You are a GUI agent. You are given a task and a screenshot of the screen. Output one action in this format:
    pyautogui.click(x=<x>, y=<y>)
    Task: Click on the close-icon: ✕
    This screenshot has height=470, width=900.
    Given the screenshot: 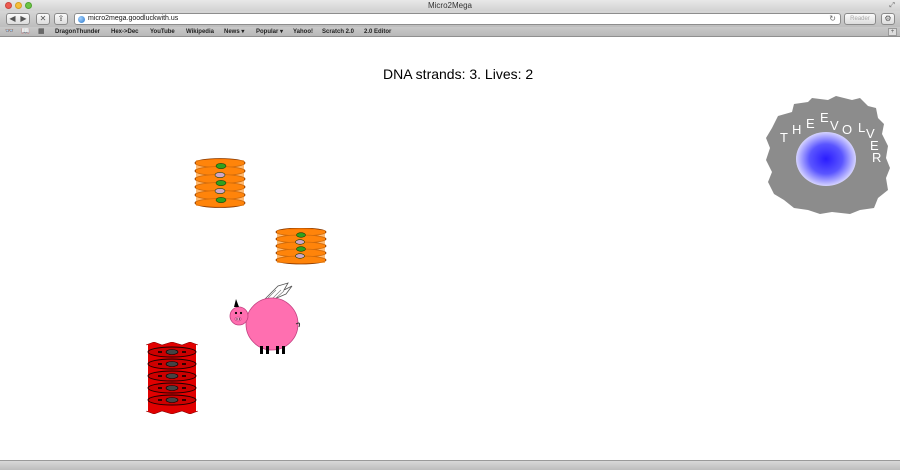 What is the action you would take?
    pyautogui.click(x=43, y=18)
    